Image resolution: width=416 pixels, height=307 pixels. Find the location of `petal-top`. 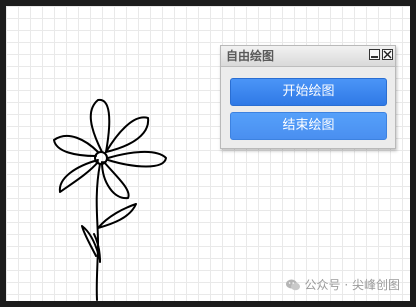

petal-top is located at coordinates (100, 125).